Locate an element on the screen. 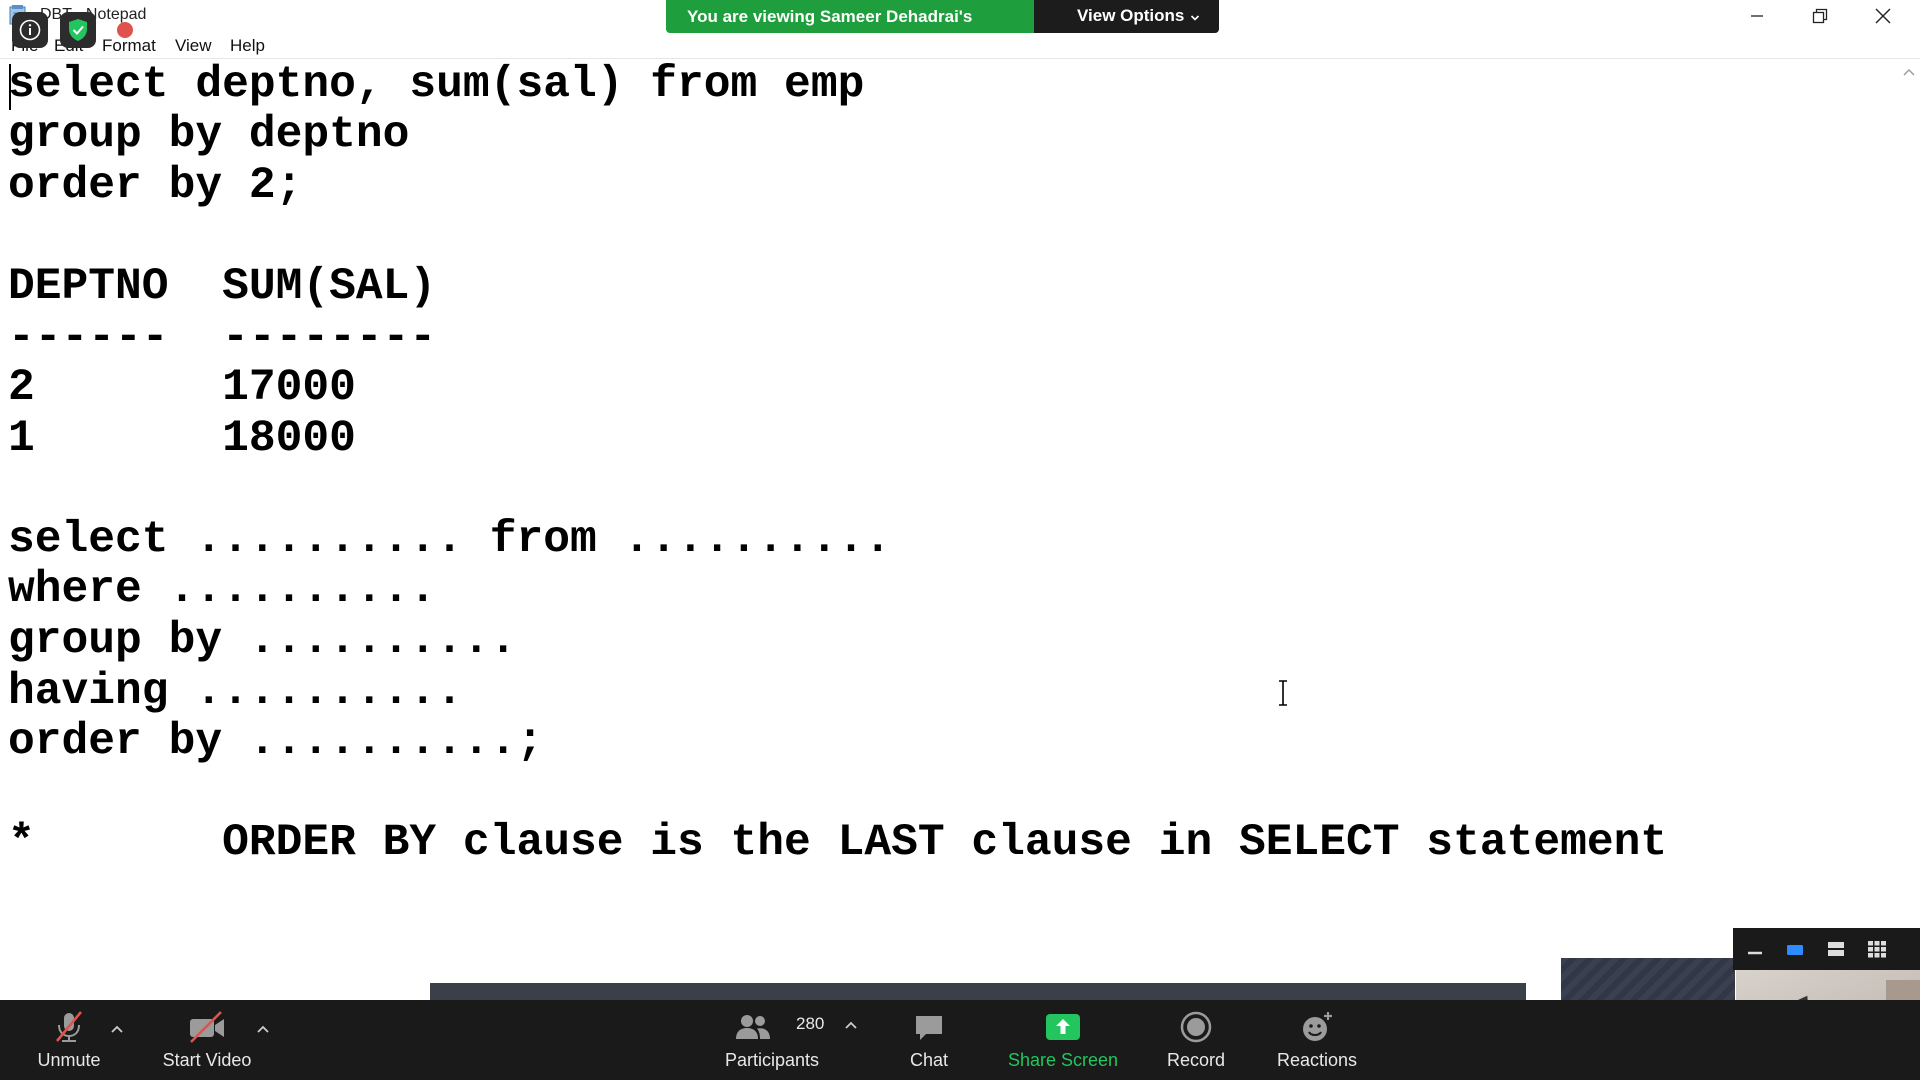  restore-button is located at coordinates (1820, 16).